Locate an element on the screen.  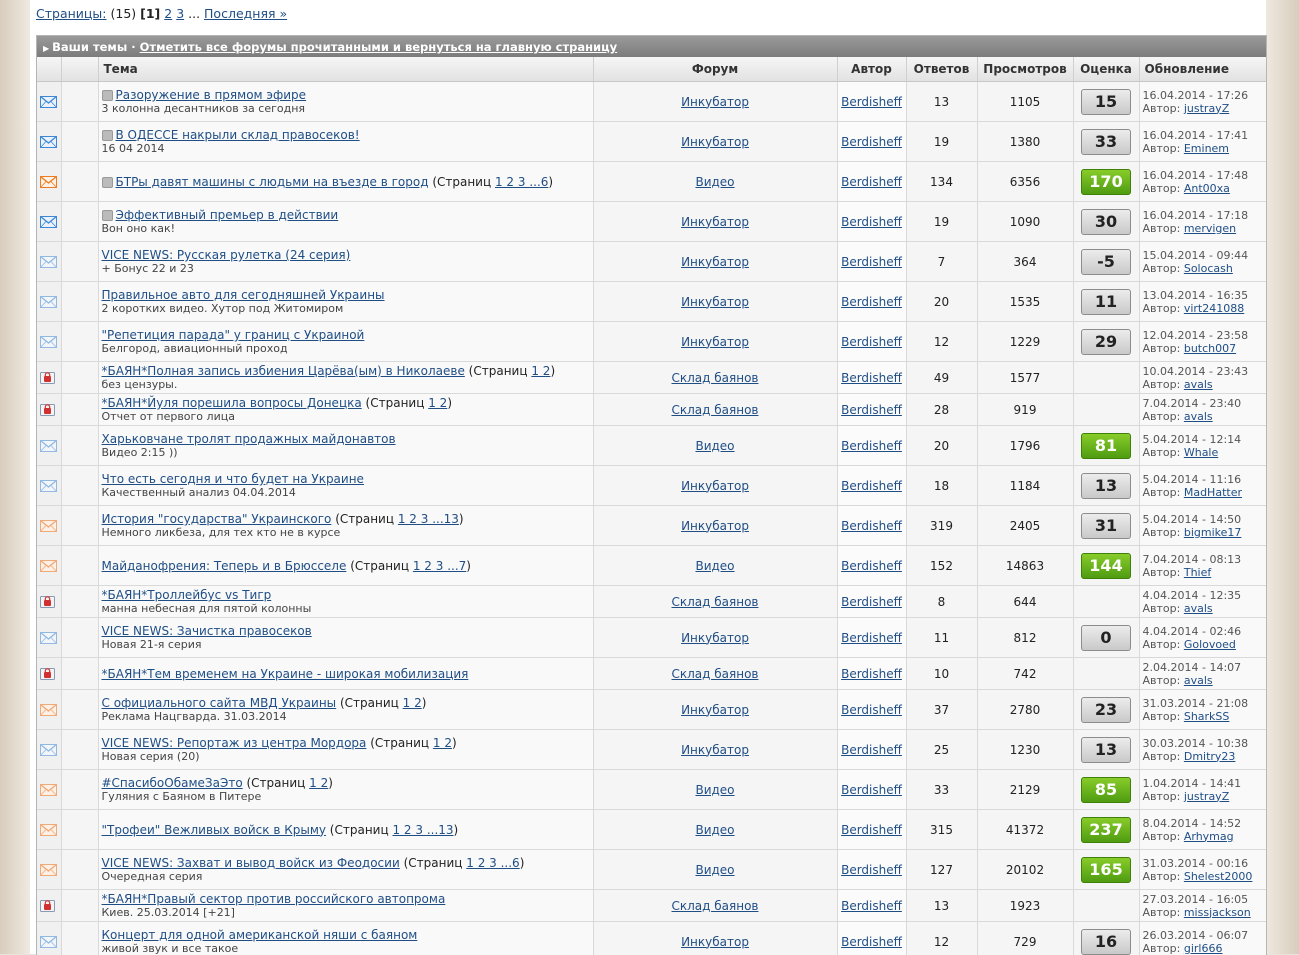
topic-title-link: Майданофрения: Теперь и в Брюсселе is located at coordinates (224, 566).